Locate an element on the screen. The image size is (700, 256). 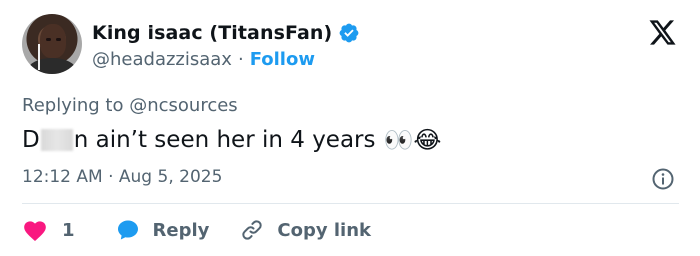
reply-button: Reply is located at coordinates (162, 230).